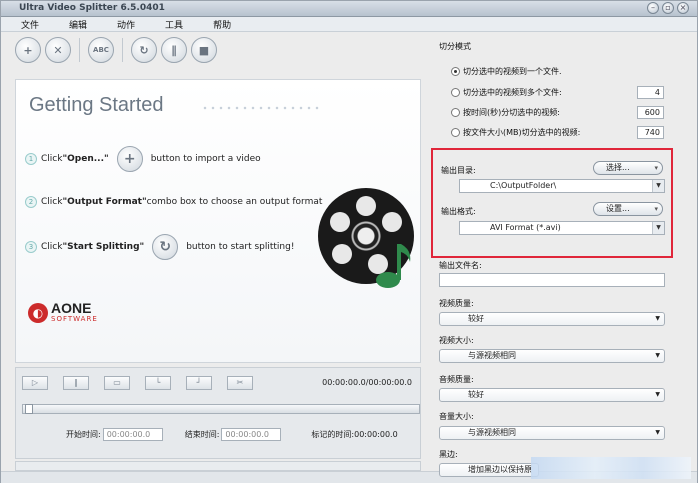 Image resolution: width=698 pixels, height=483 pixels. What do you see at coordinates (668, 8) in the screenshot?
I see `maximize-icon: ▫` at bounding box center [668, 8].